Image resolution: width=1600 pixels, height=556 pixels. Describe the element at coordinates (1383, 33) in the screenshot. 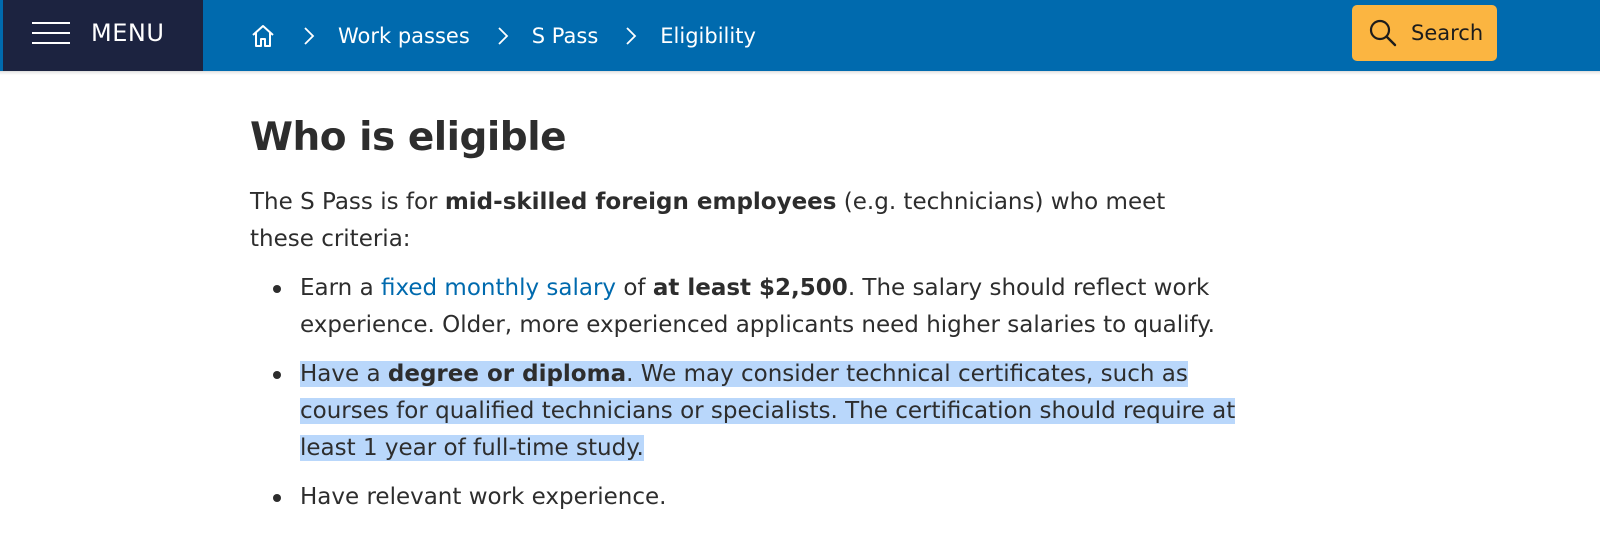

I see `search-icon` at that location.